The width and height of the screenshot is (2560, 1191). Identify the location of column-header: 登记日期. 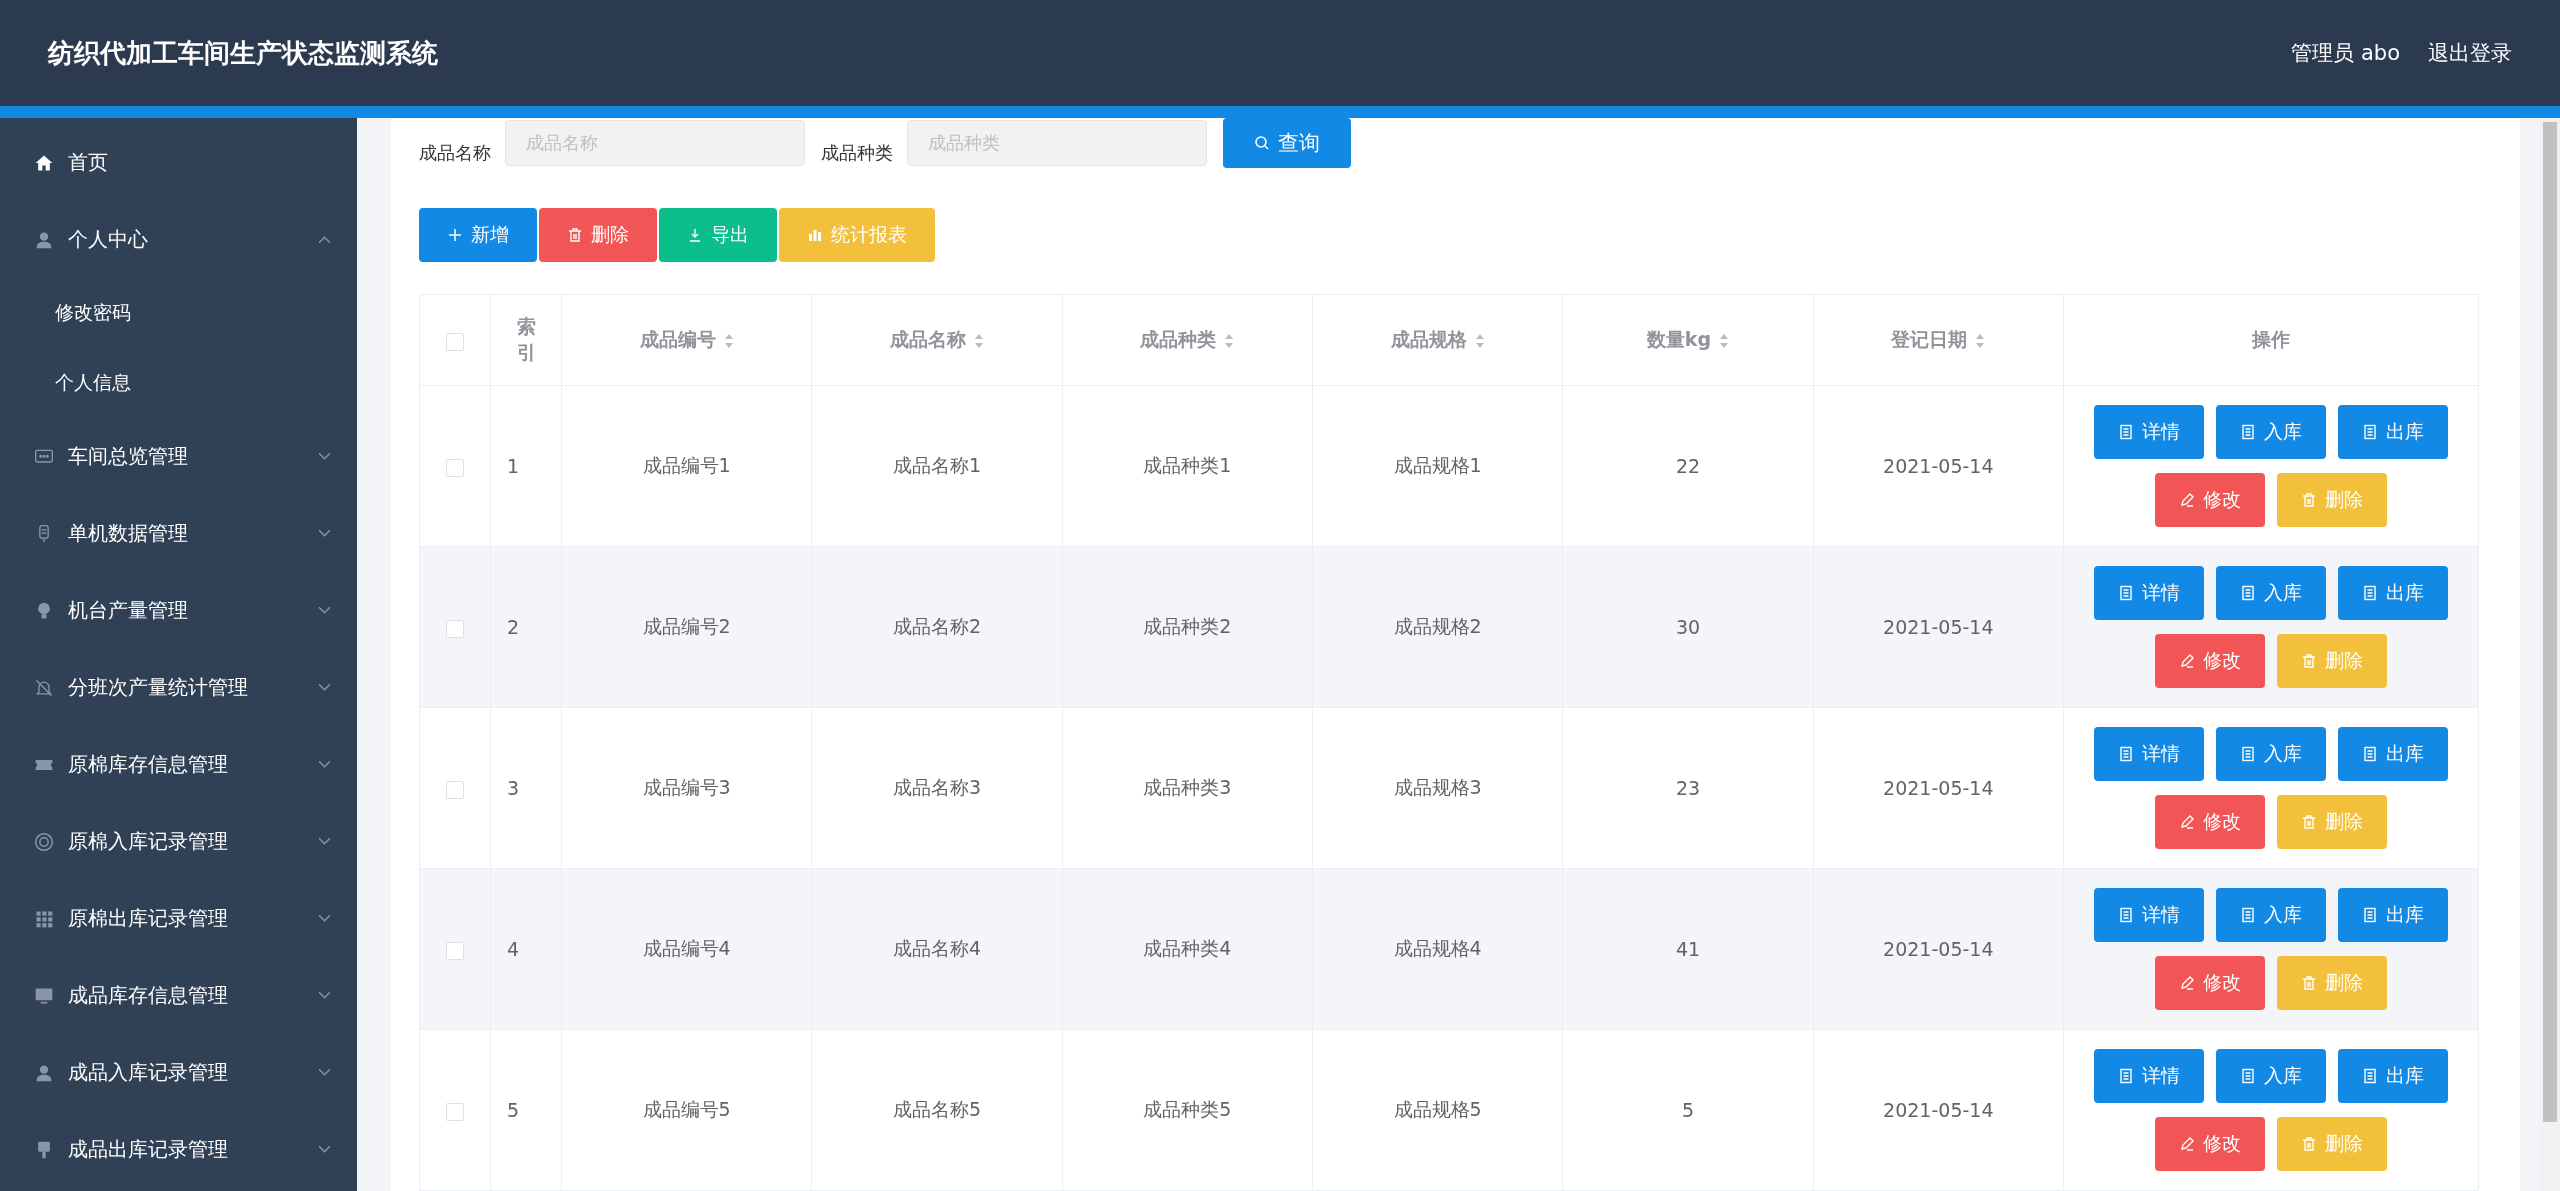
(1938, 340).